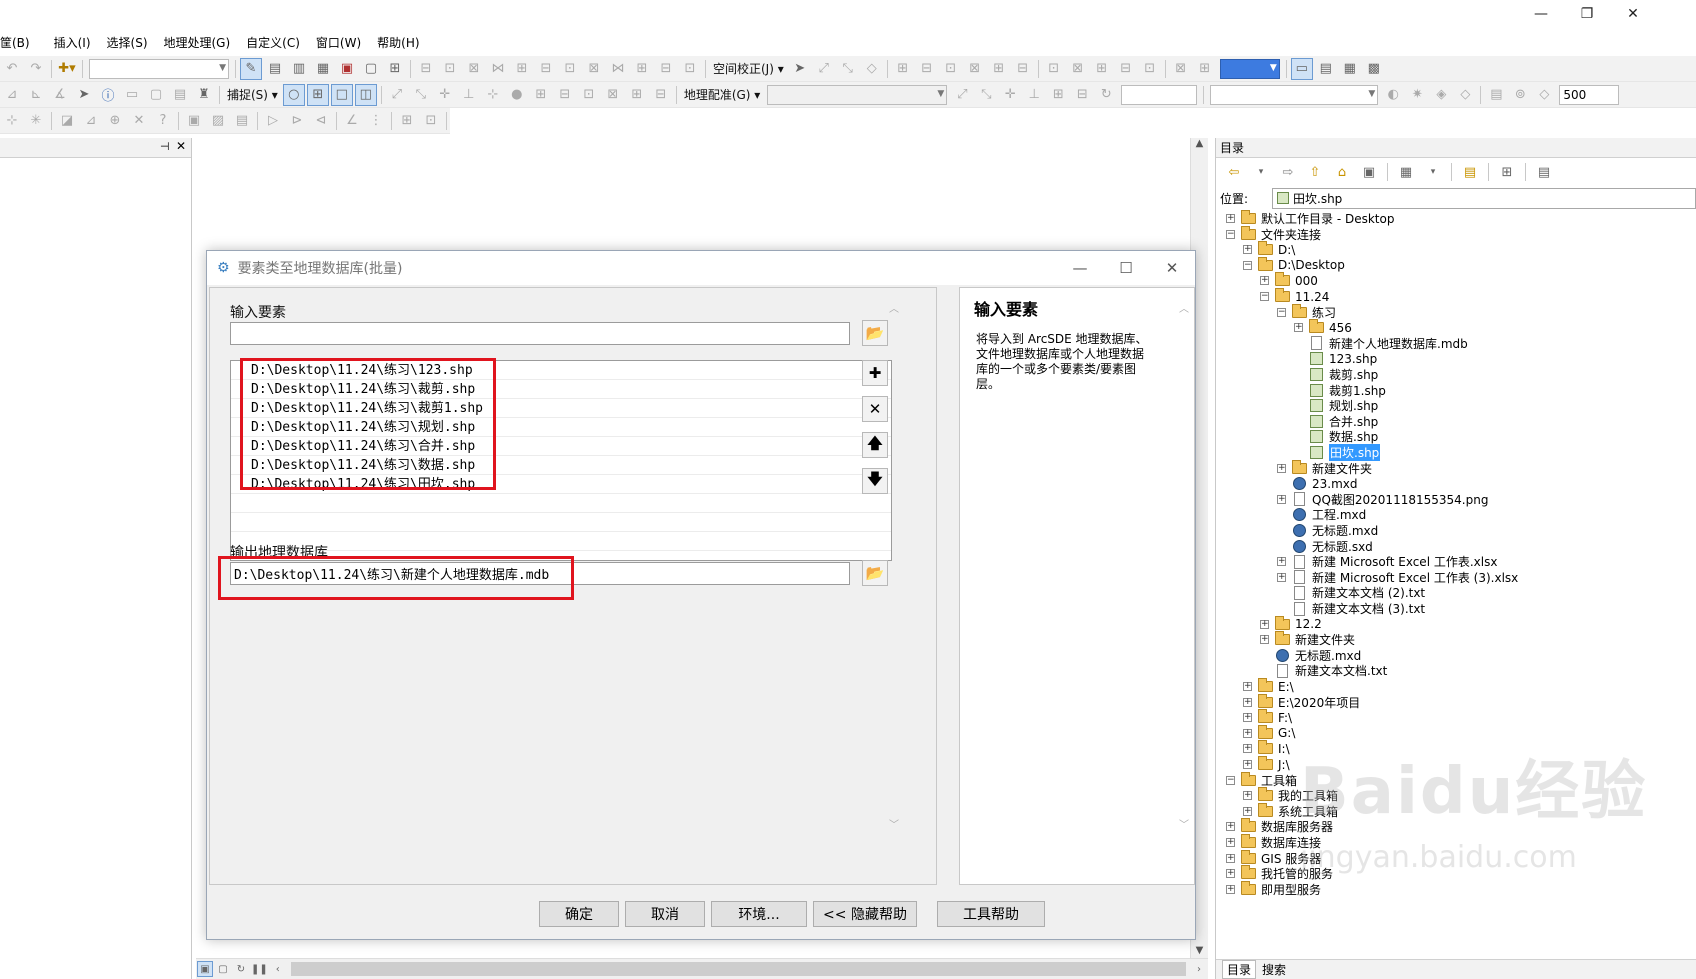 This screenshot has width=1696, height=979. I want to click on help-scroll-up-icon: ︿, so click(1184, 307).